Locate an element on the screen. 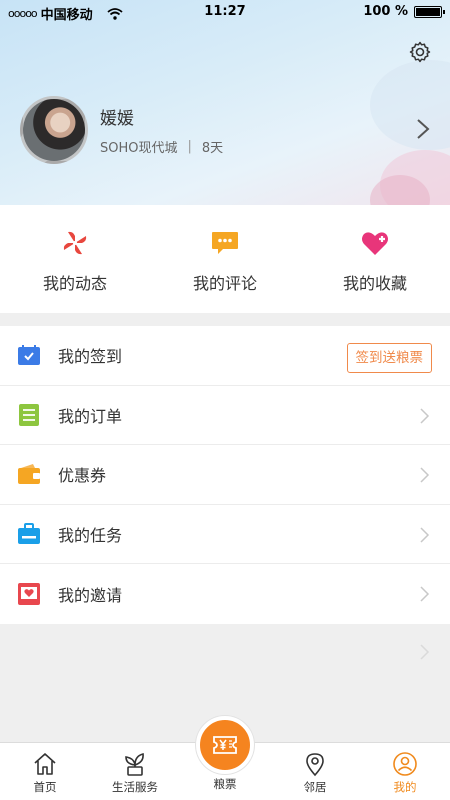  briefcase-icon is located at coordinates (29, 533).